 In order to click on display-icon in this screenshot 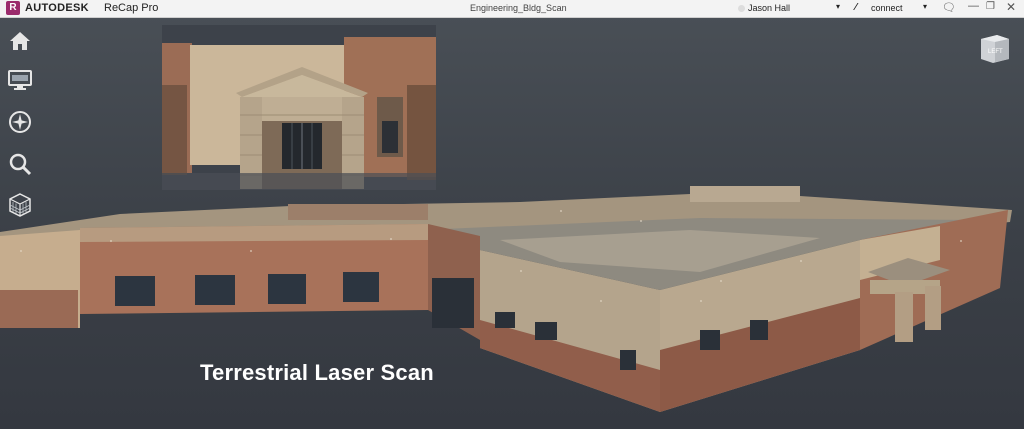, I will do `click(20, 80)`.